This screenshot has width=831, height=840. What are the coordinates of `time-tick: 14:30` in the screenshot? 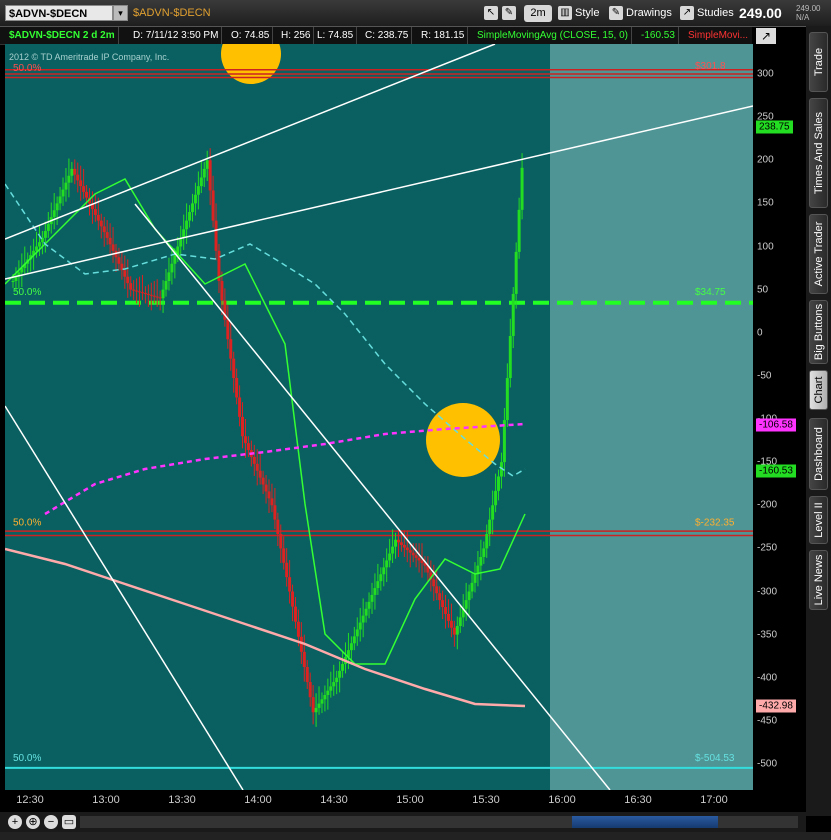 It's located at (334, 800).